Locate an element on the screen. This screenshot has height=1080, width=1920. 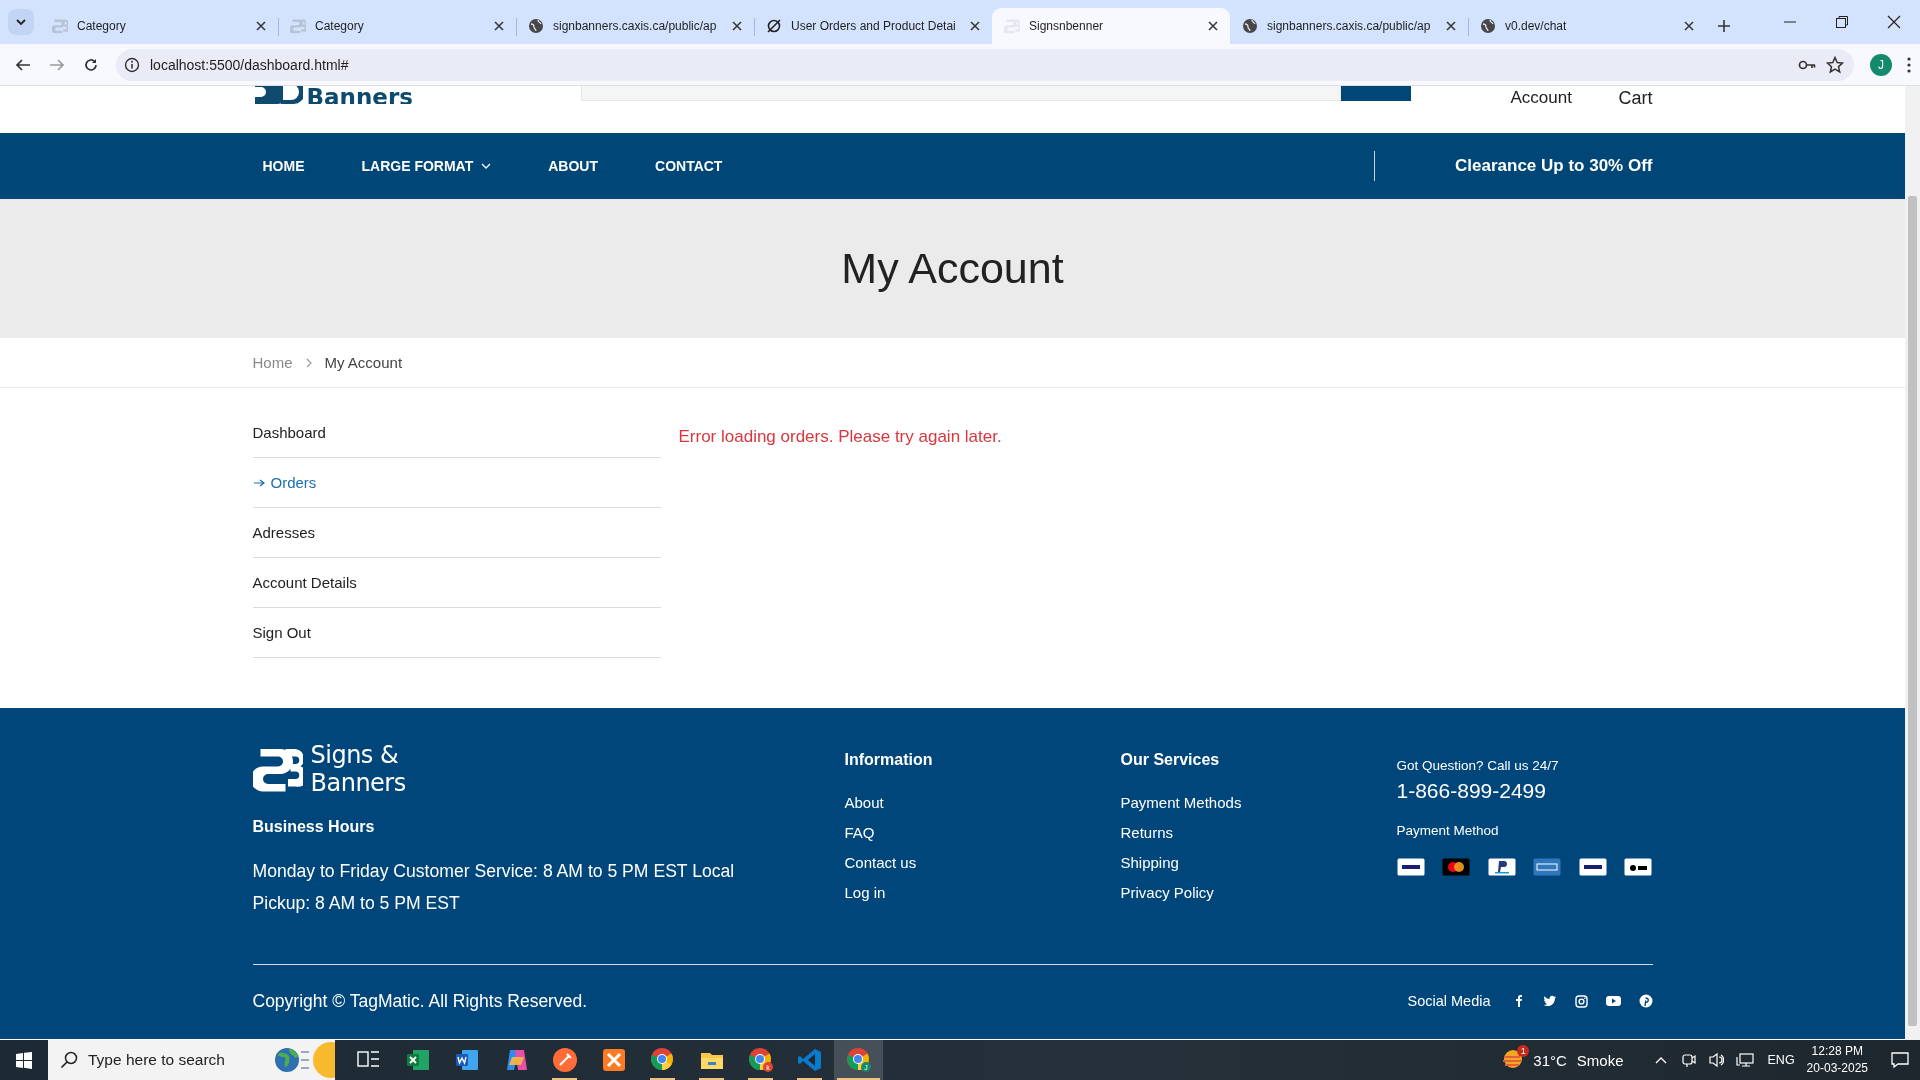
logo-text: Signs & Banners is located at coordinates (358, 769).